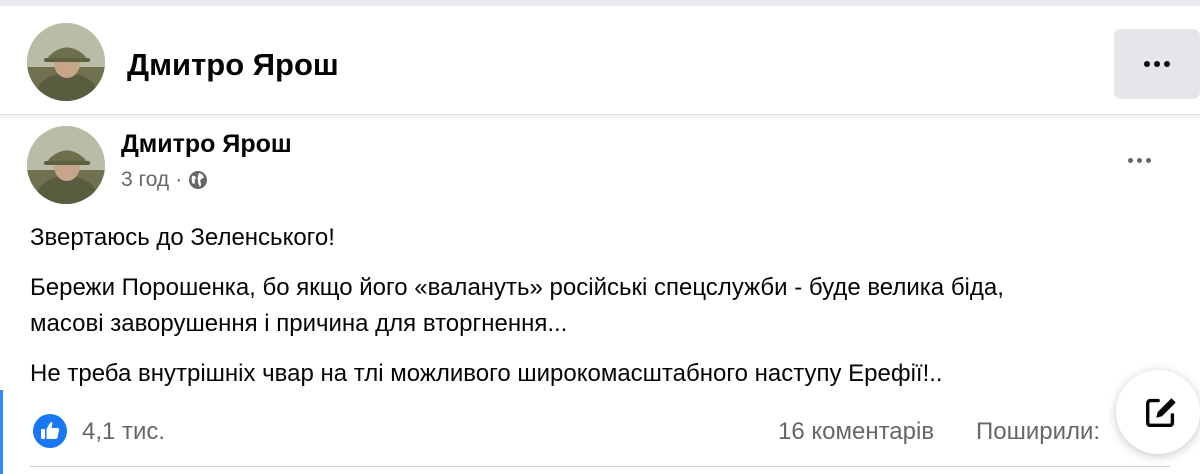  I want to click on globe-icon, so click(198, 180).